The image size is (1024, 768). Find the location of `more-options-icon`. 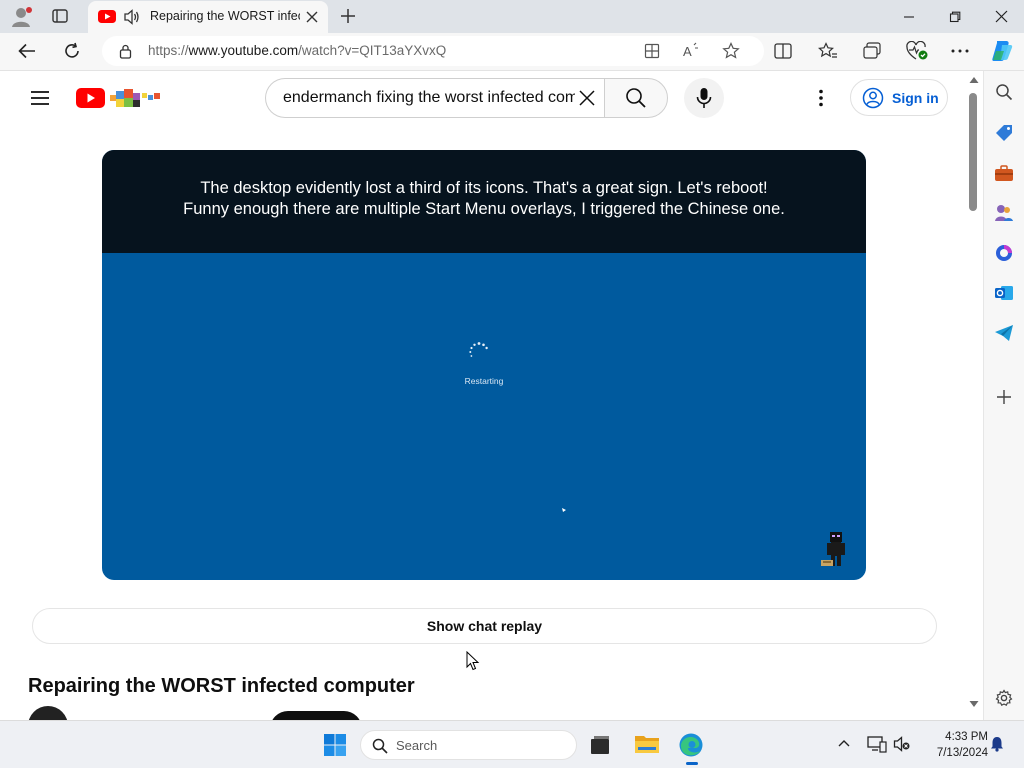

more-options-icon is located at coordinates (960, 51).